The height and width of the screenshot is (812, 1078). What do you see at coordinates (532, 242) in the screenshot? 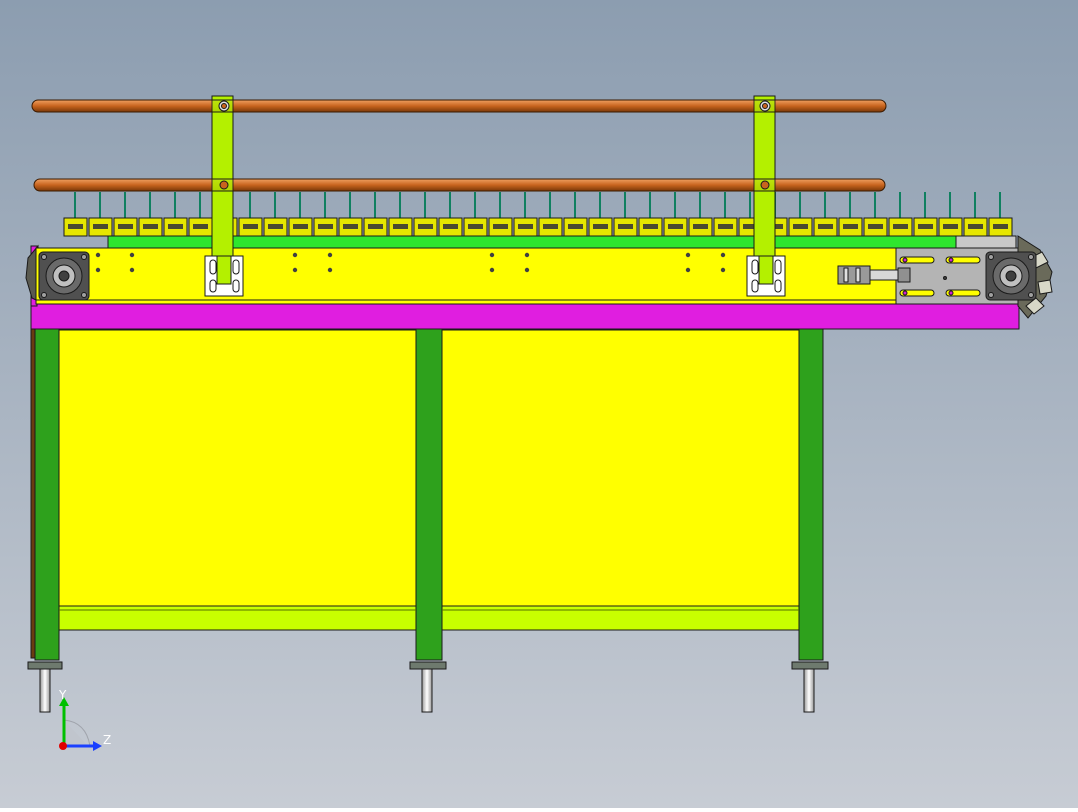
I see `top-guide-rail` at bounding box center [532, 242].